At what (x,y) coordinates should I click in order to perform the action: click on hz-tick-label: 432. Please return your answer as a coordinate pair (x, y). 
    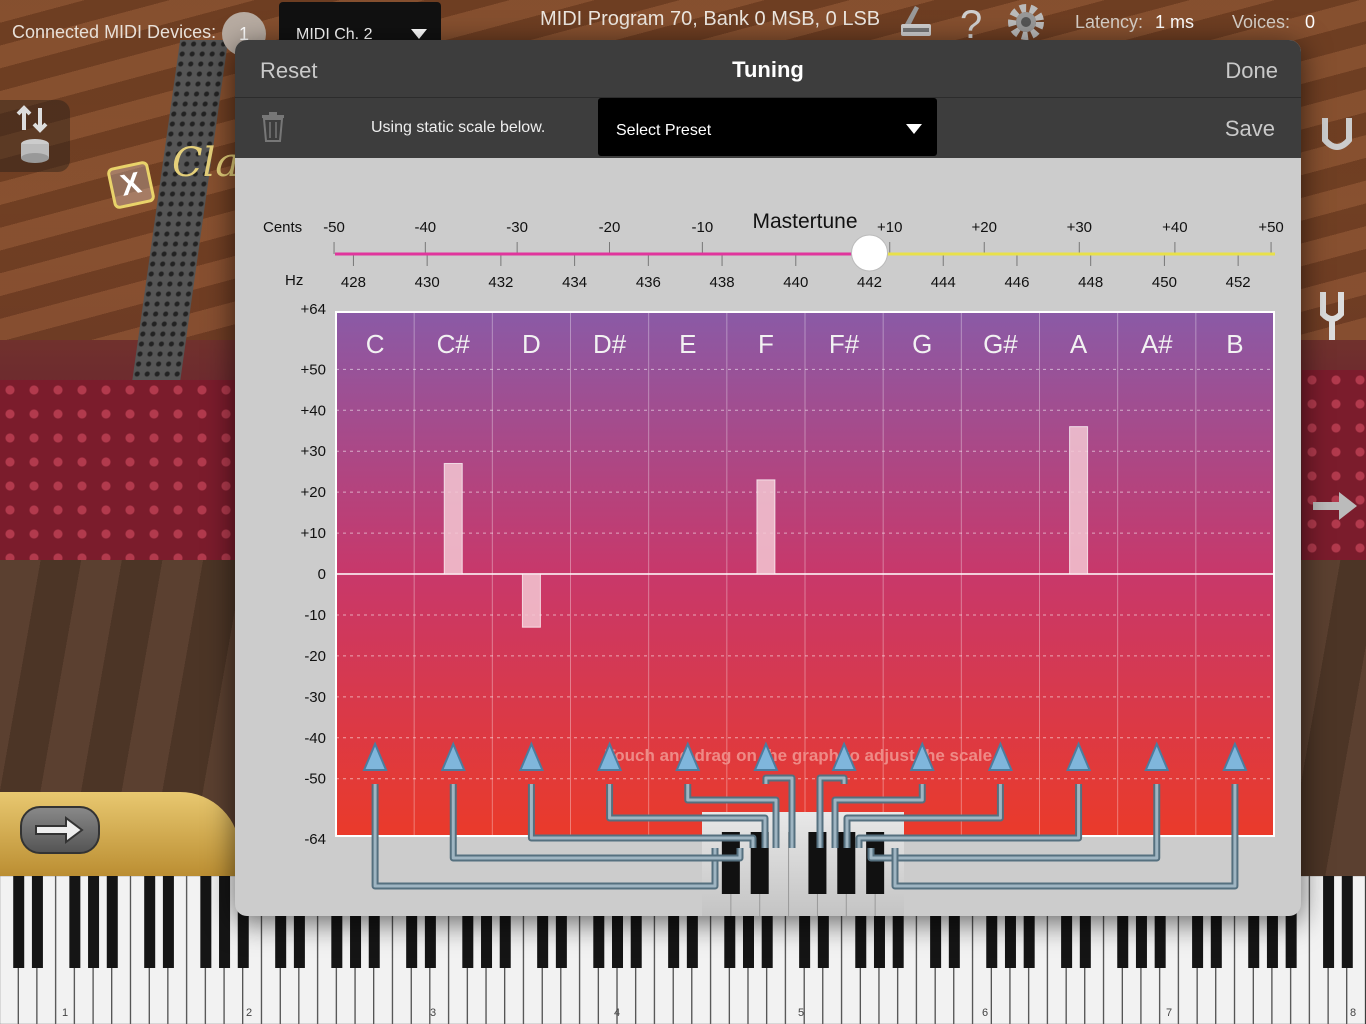
    Looking at the image, I should click on (500, 282).